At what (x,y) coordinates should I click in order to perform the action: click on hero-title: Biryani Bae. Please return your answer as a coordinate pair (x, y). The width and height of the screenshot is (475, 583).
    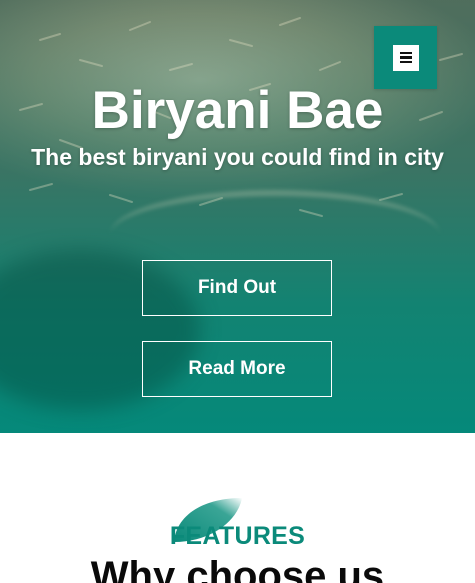
    Looking at the image, I should click on (237, 110).